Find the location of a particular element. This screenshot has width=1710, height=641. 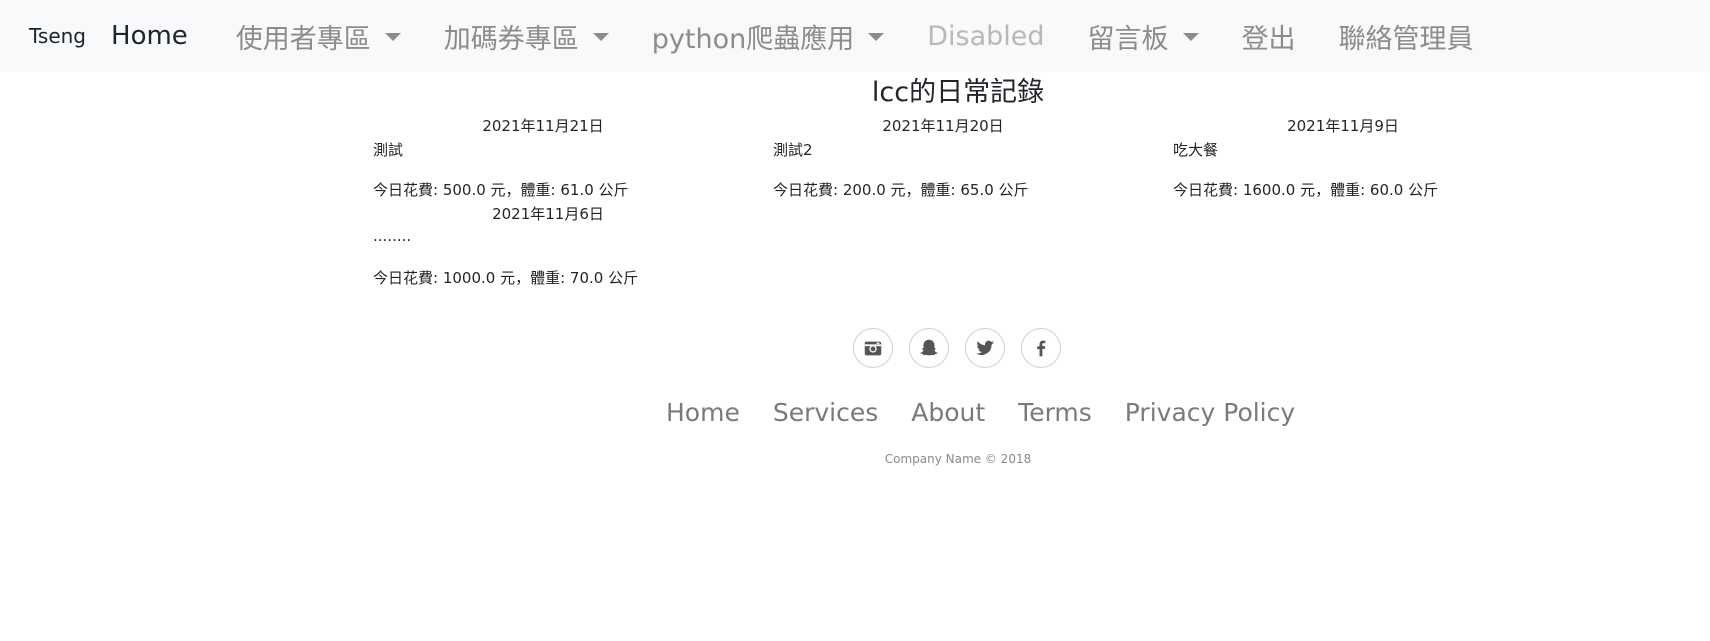

instagram-icon is located at coordinates (873, 348).